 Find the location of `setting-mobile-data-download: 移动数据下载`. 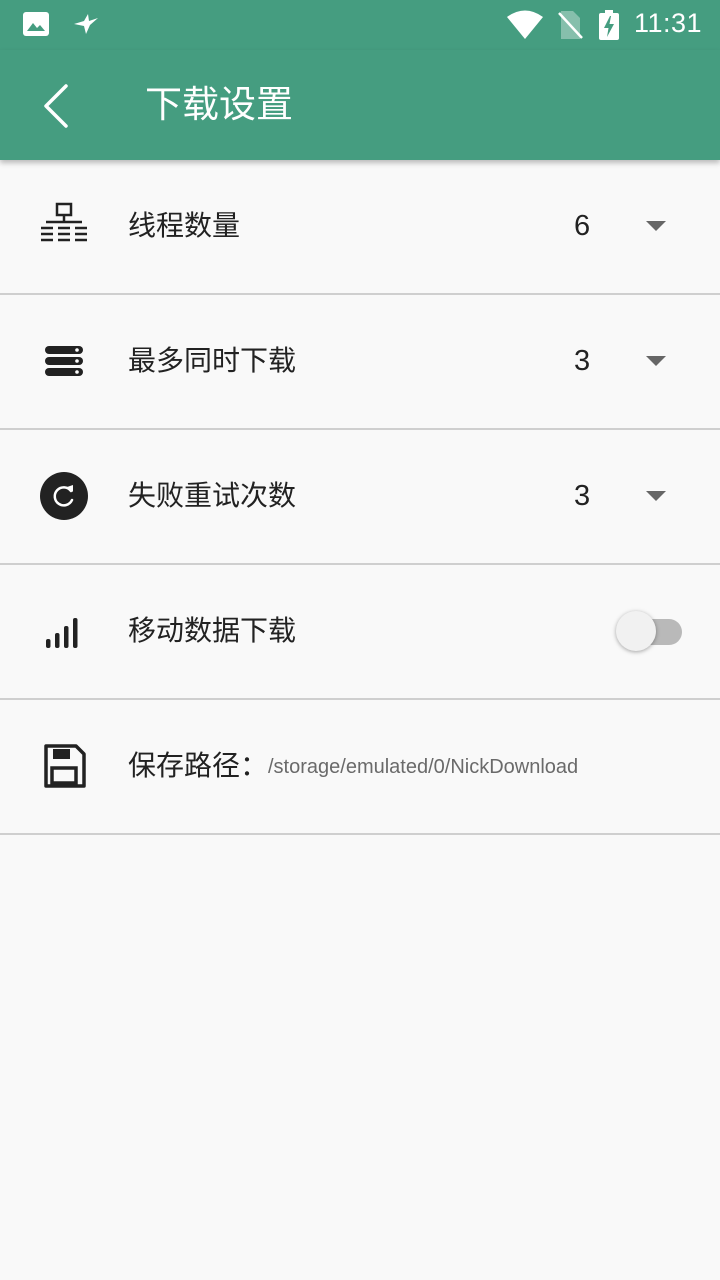

setting-mobile-data-download: 移动数据下载 is located at coordinates (360, 632).